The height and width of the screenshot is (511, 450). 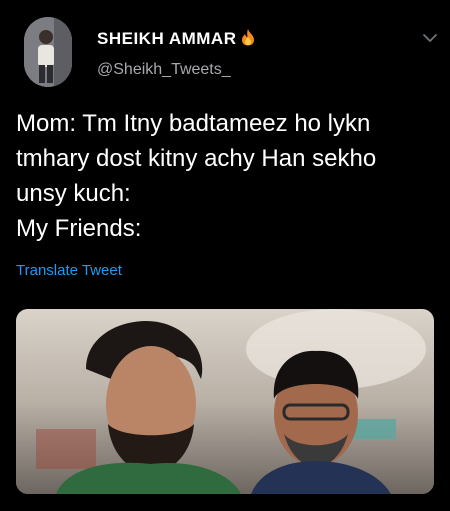 I want to click on avatar, so click(x=48, y=52).